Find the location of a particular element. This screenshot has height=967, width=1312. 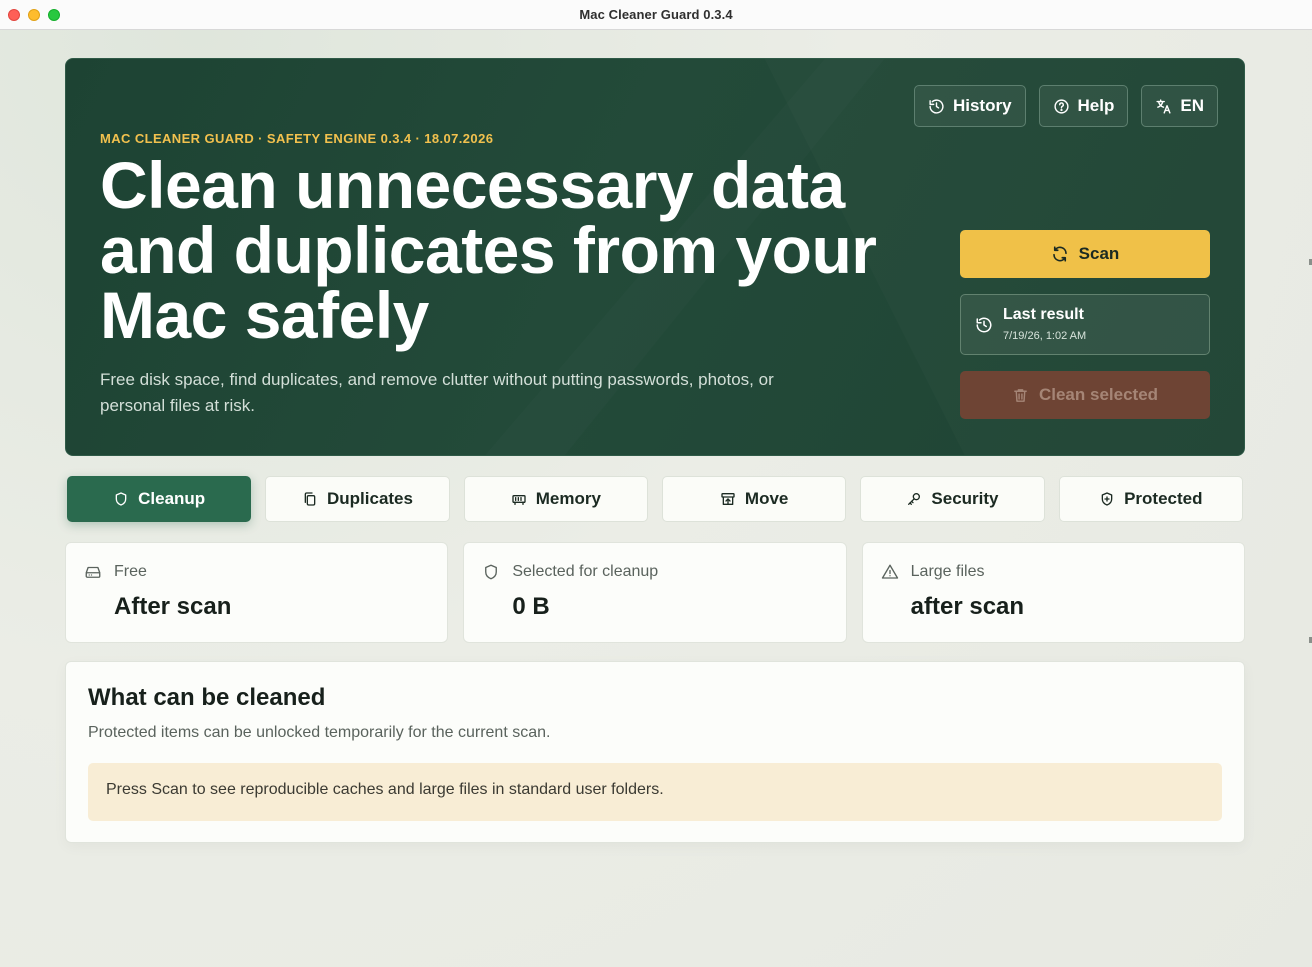

history-label: History is located at coordinates (982, 105).